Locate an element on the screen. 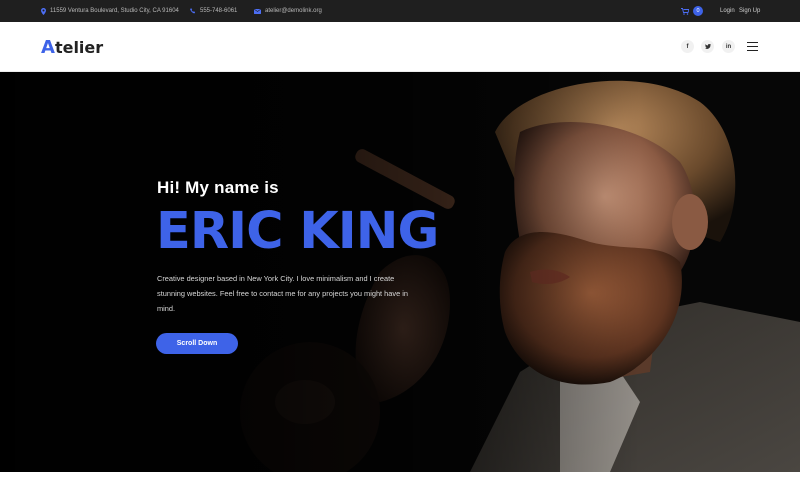 The image size is (800, 500). email-item: atelier@demolink.org is located at coordinates (288, 11).